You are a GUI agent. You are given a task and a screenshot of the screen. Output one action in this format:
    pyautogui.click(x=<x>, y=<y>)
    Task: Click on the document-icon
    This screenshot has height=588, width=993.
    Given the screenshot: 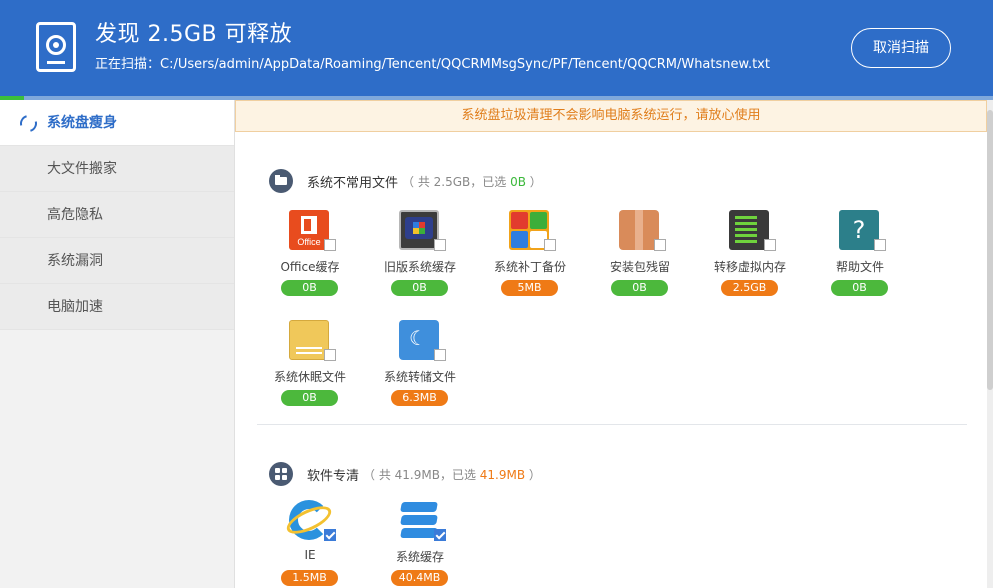 What is the action you would take?
    pyautogui.click(x=309, y=340)
    